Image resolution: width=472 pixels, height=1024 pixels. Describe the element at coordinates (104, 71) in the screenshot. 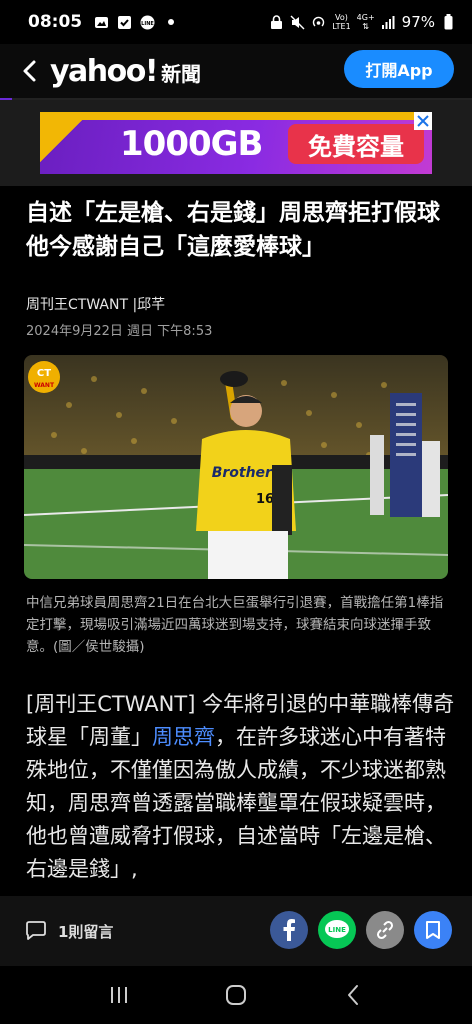

I see `yahoo-logo-text: yahoo!` at that location.